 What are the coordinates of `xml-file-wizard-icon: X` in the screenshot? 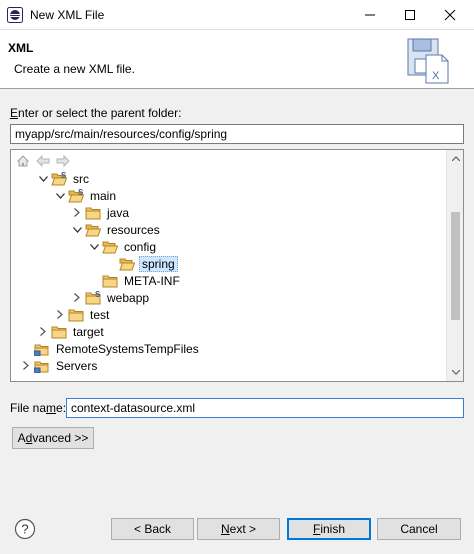 It's located at (428, 61).